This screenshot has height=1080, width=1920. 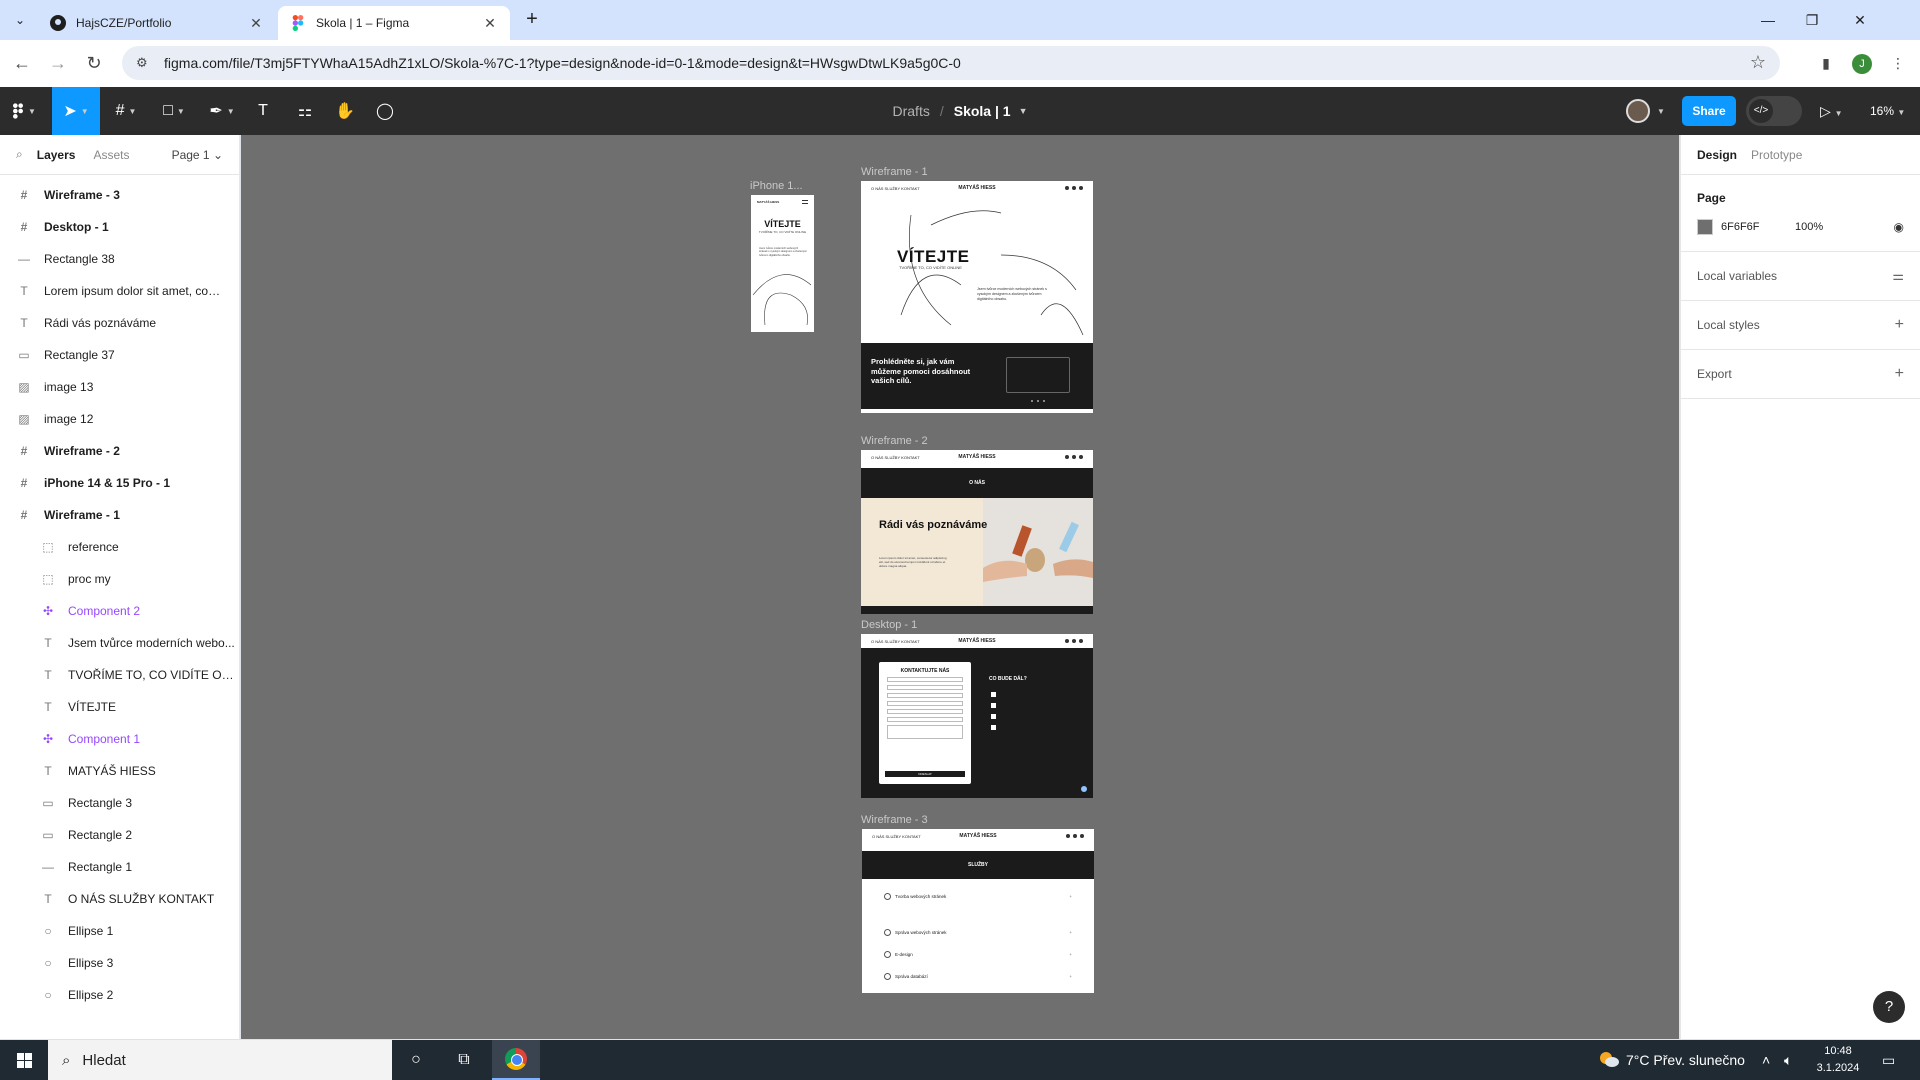 What do you see at coordinates (416, 1060) in the screenshot?
I see `cortana-icon: ○` at bounding box center [416, 1060].